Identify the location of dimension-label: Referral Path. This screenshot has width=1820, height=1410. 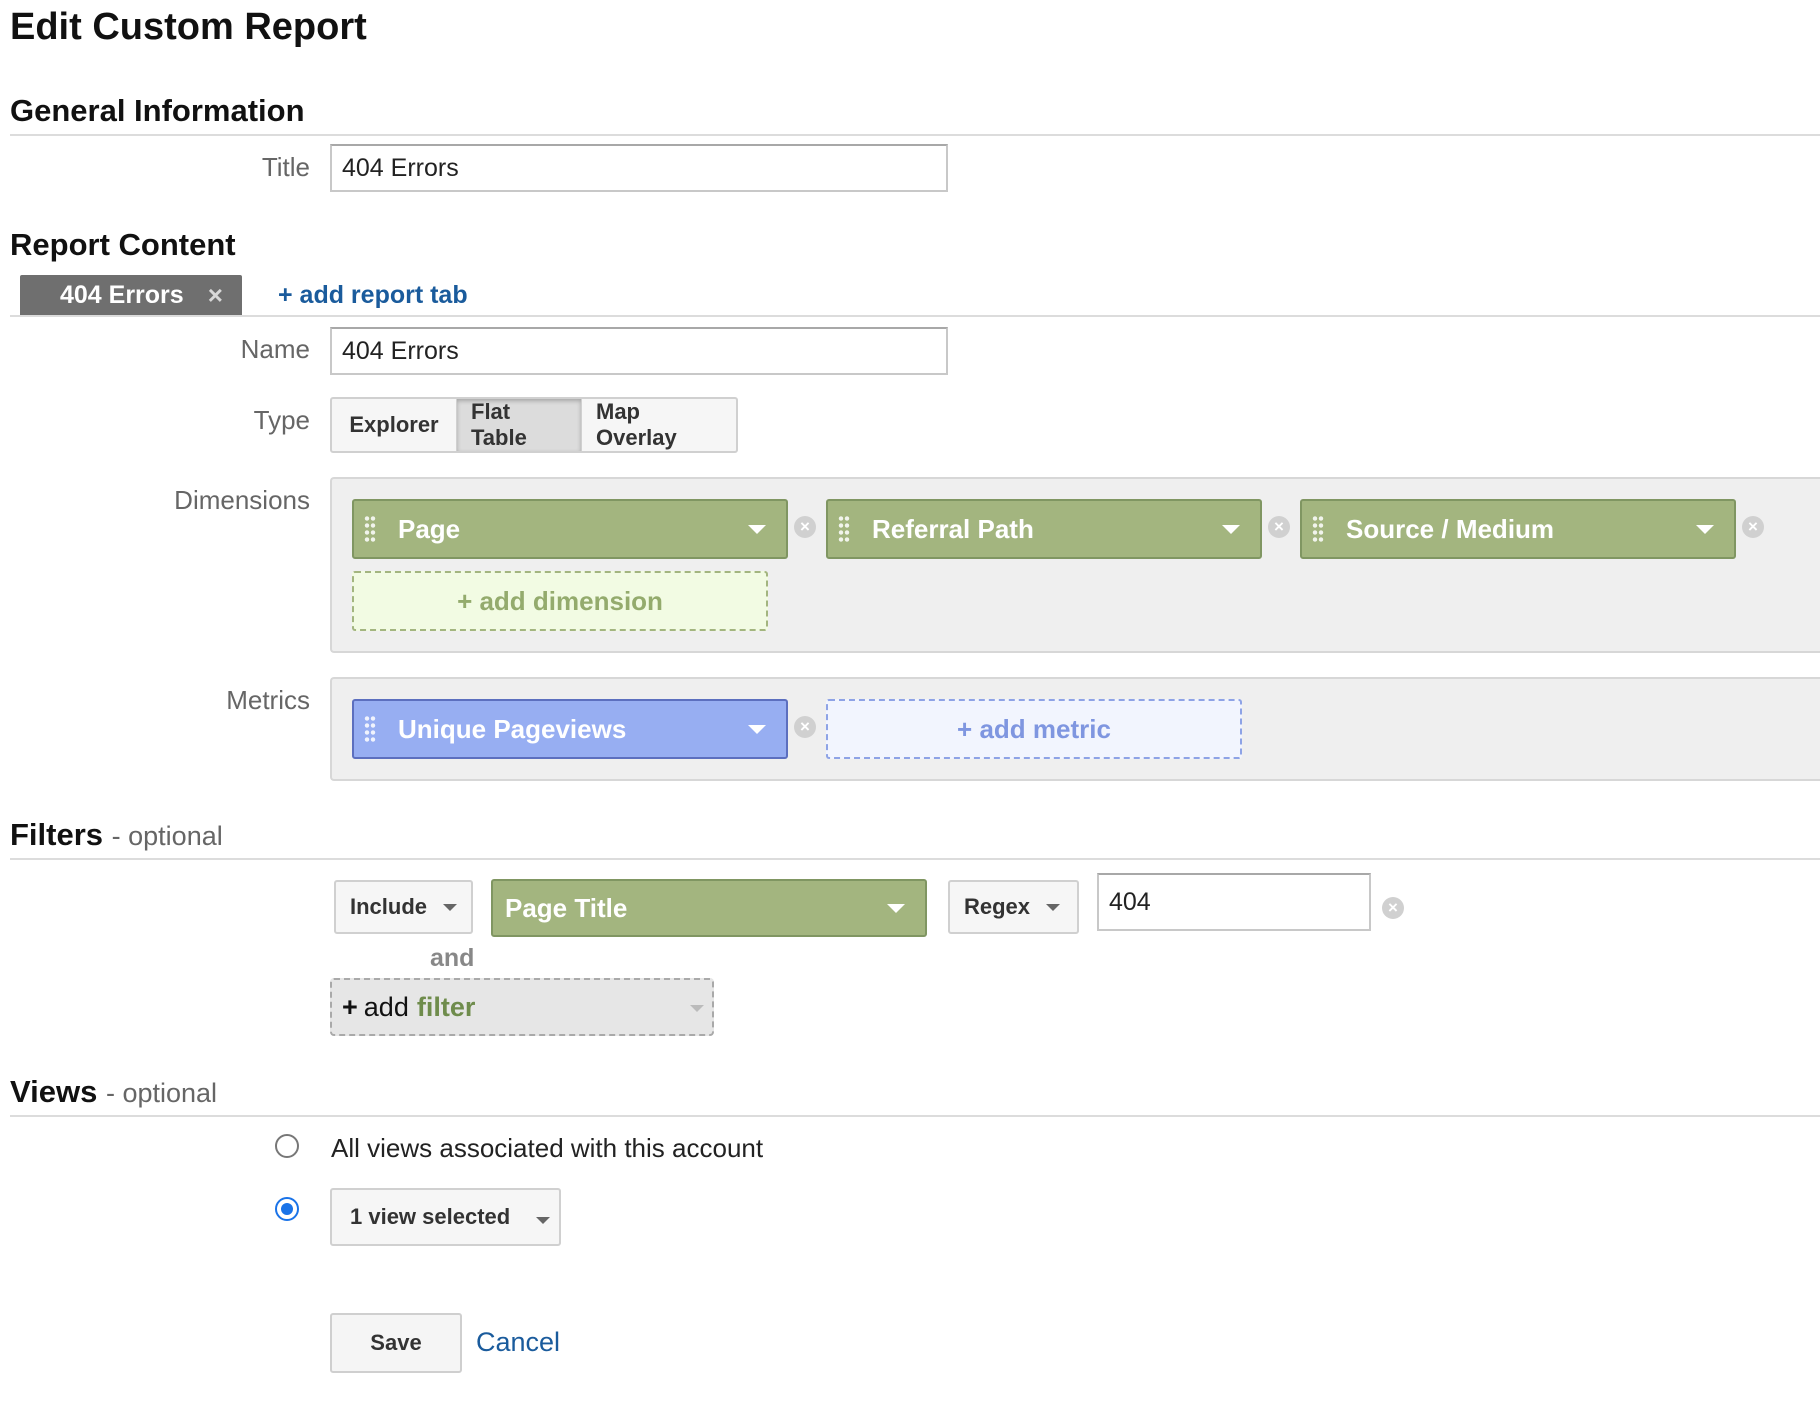
(953, 528).